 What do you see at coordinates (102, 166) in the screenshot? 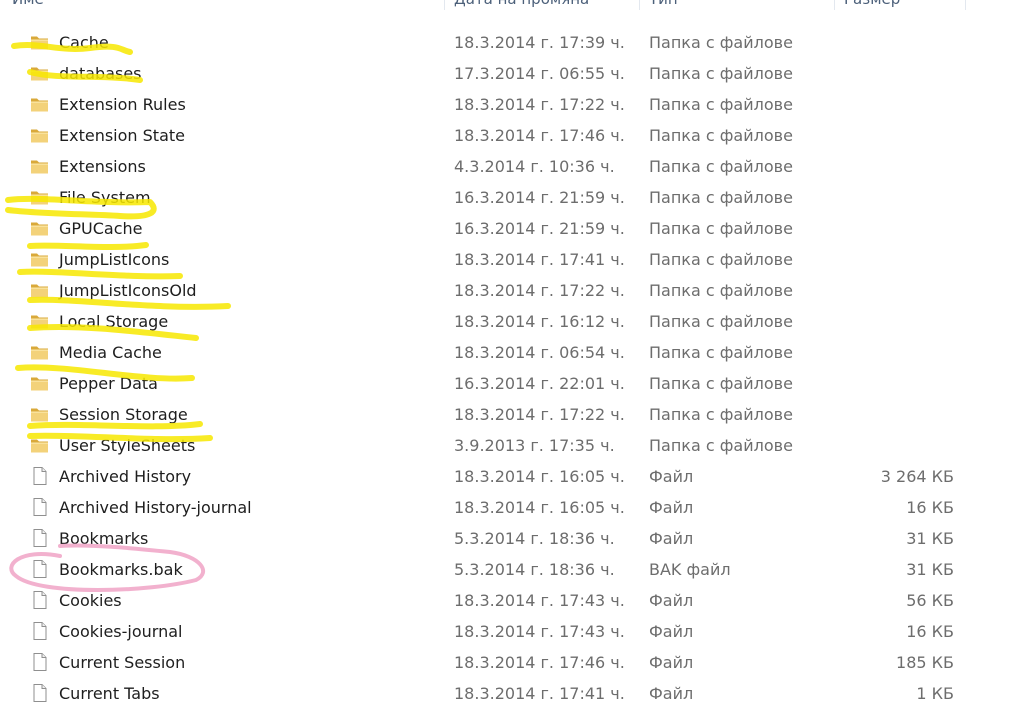
I see `file-name: Extensions` at bounding box center [102, 166].